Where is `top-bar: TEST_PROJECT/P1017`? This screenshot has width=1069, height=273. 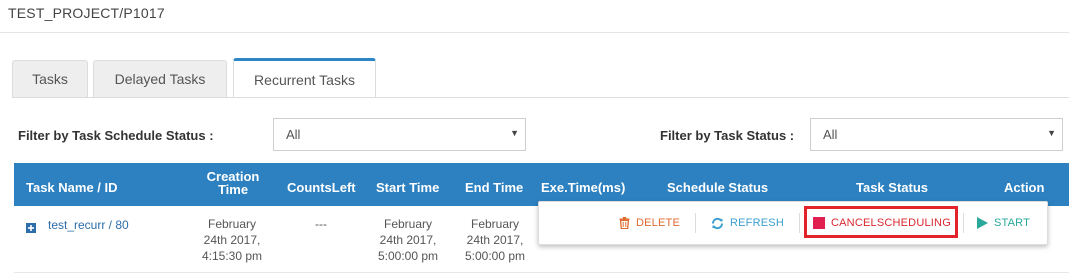 top-bar: TEST_PROJECT/P1017 is located at coordinates (534, 16).